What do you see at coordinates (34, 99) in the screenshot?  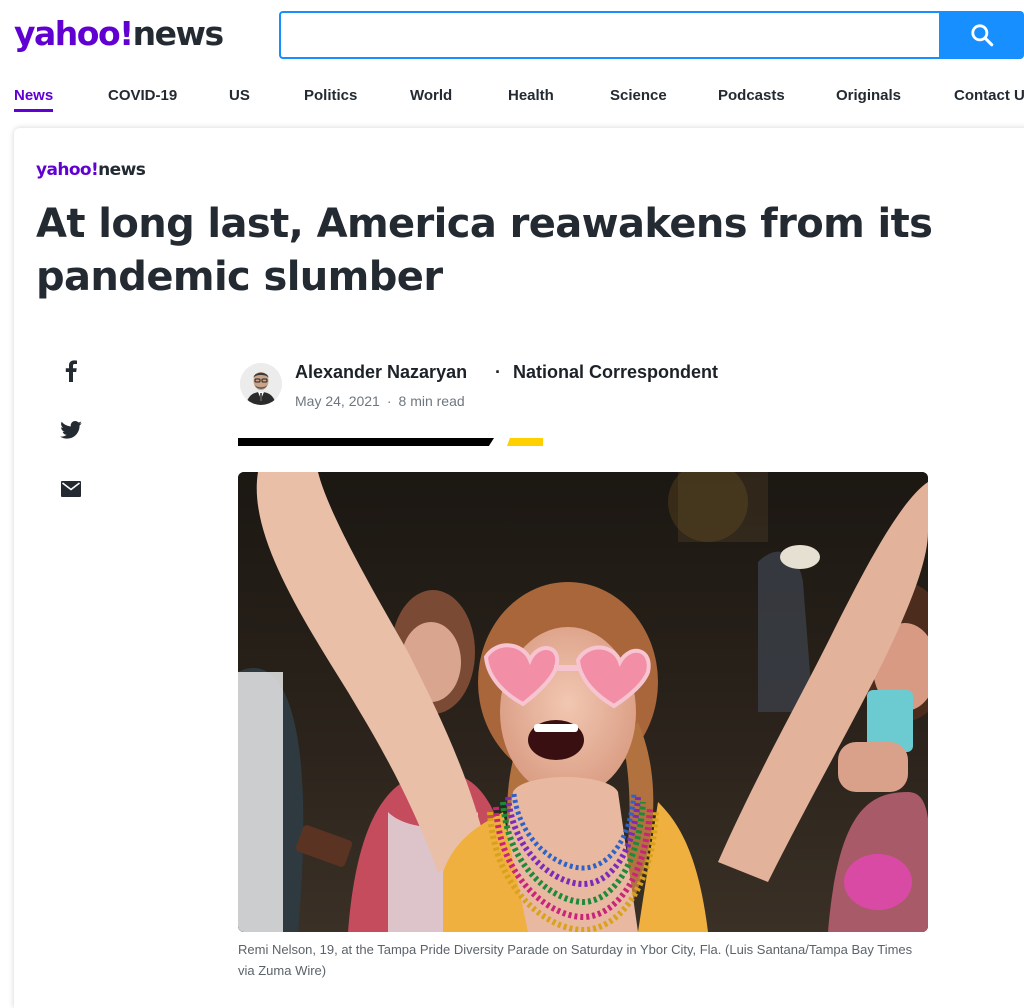 I see `nav-item-news: News` at bounding box center [34, 99].